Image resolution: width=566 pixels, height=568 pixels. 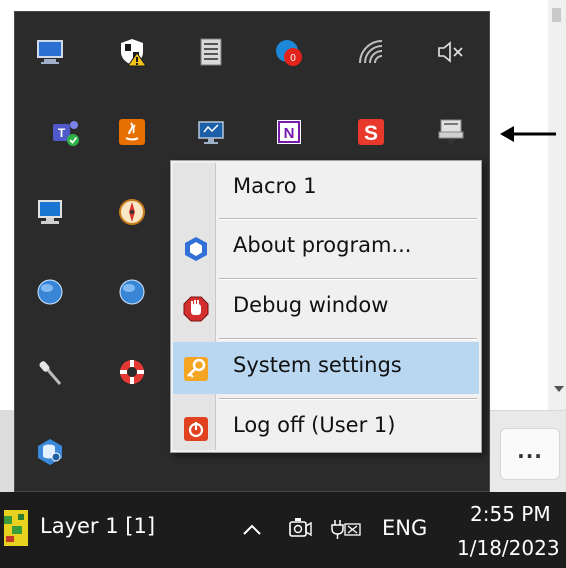 I want to click on stop-hand-icon, so click(x=196, y=309).